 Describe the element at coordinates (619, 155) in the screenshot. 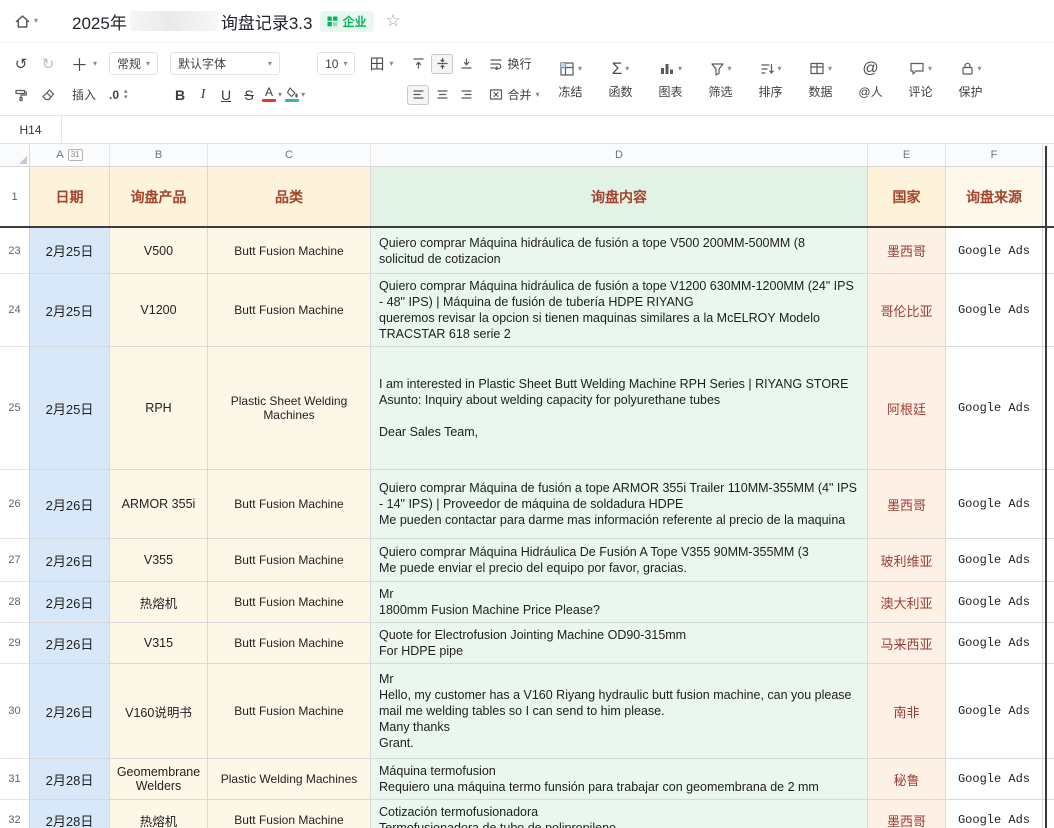

I see `column-header-d: D` at that location.